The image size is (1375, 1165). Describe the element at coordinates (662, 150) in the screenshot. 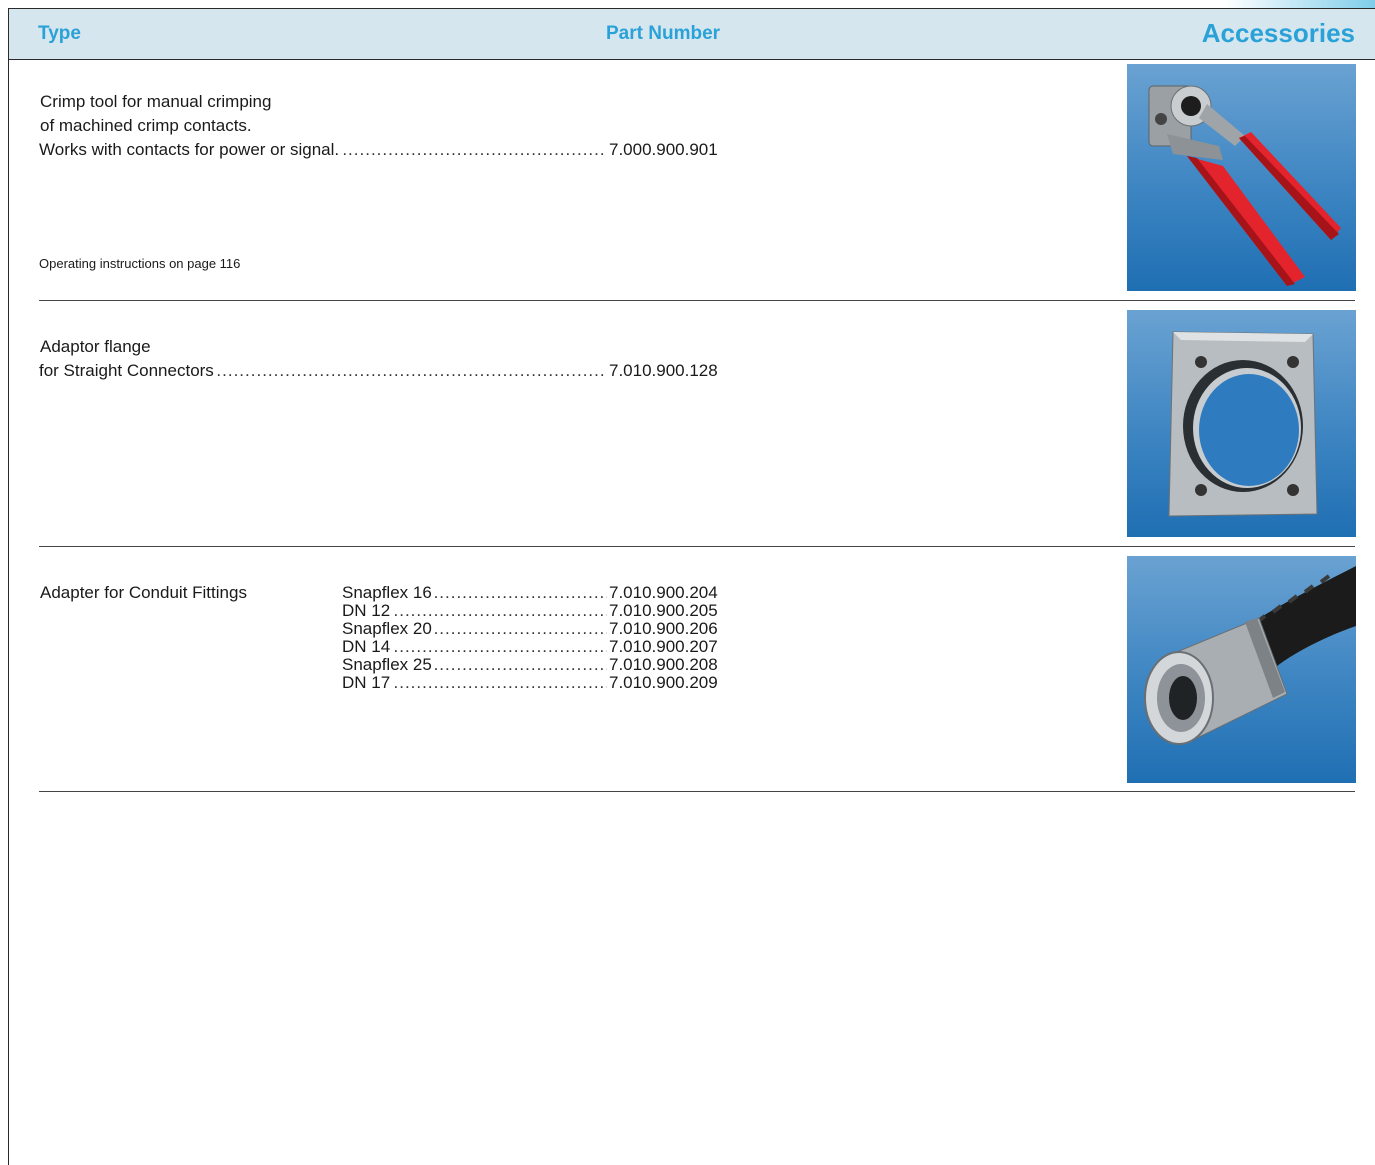

I see `part-number: 7.000.900.901` at that location.